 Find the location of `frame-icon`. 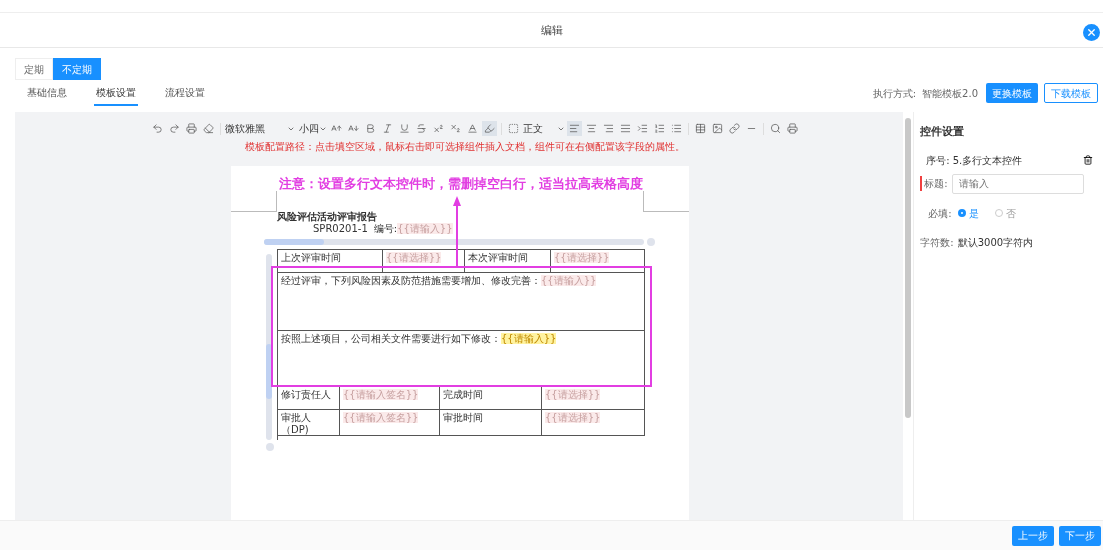

frame-icon is located at coordinates (513, 128).